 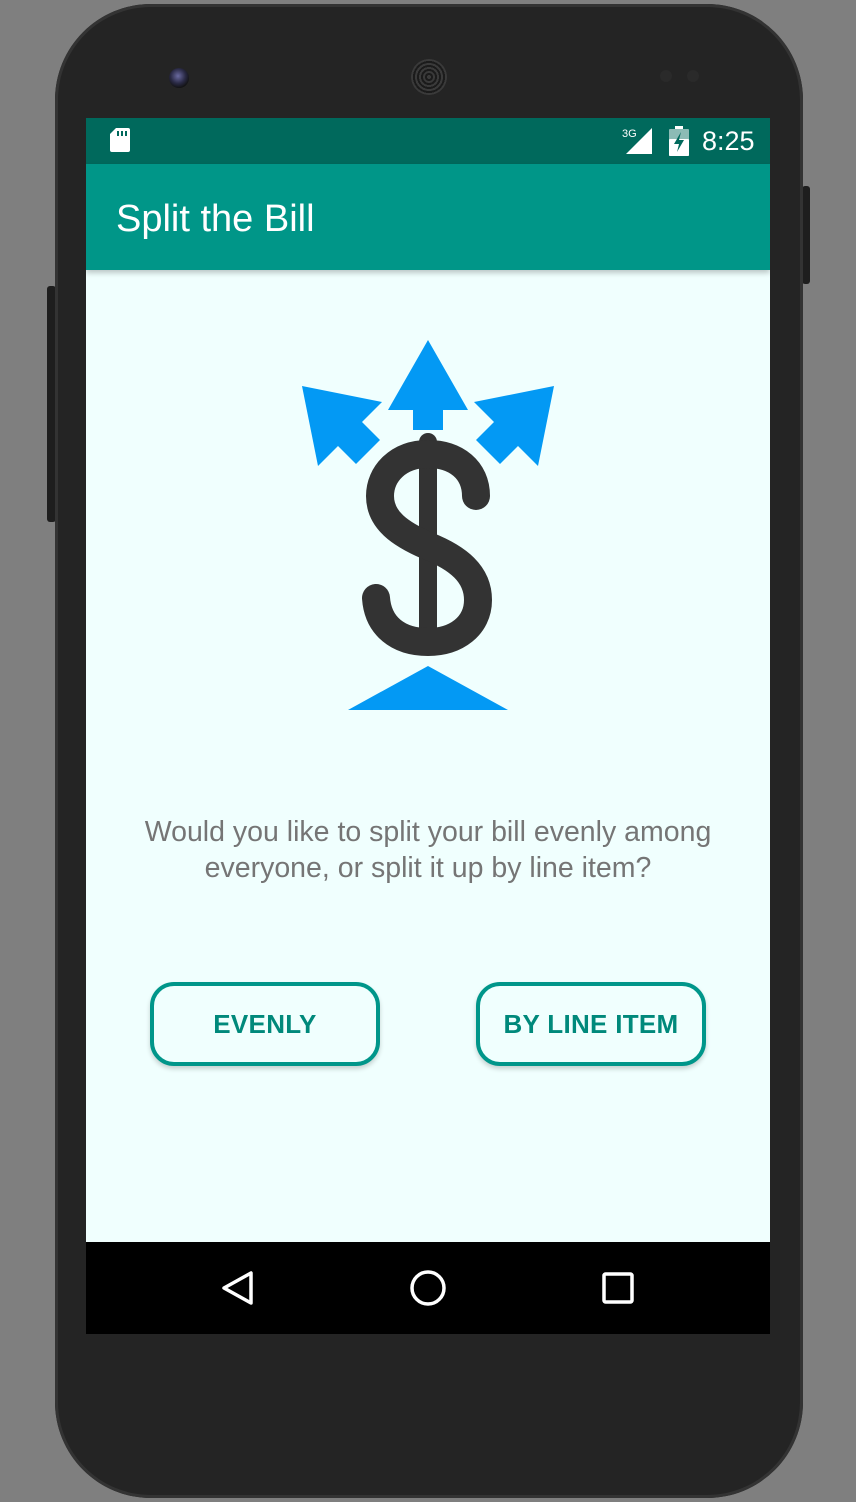 What do you see at coordinates (728, 141) in the screenshot?
I see `status-time: 8:25` at bounding box center [728, 141].